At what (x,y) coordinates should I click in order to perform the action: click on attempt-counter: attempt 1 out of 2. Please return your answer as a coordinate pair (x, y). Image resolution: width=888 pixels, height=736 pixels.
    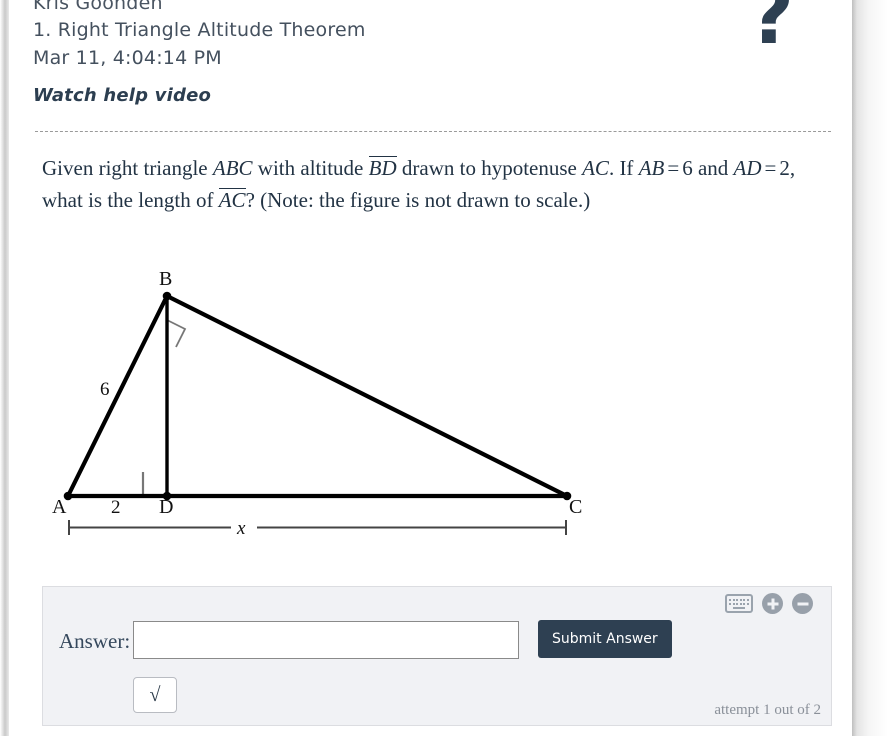
    Looking at the image, I should click on (767, 710).